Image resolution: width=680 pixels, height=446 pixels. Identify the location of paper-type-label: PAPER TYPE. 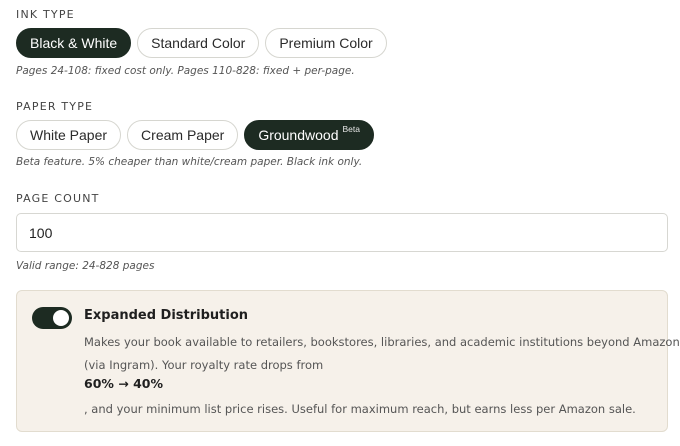
(55, 106).